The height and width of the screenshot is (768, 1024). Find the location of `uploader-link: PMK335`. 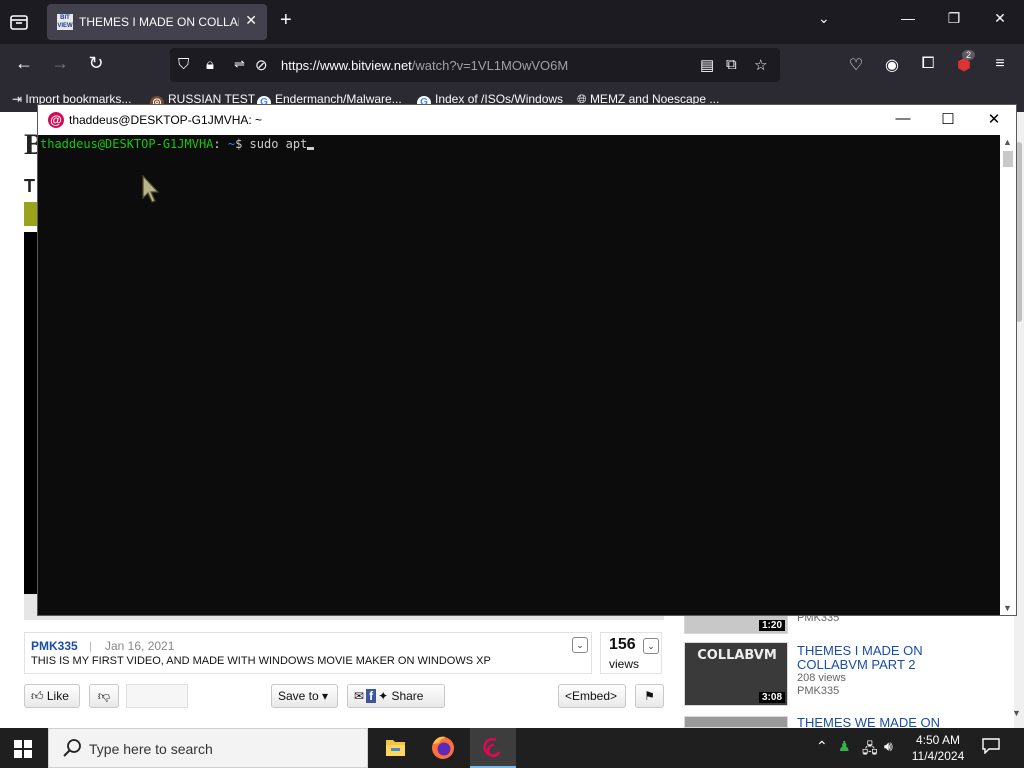

uploader-link: PMK335 is located at coordinates (54, 646).